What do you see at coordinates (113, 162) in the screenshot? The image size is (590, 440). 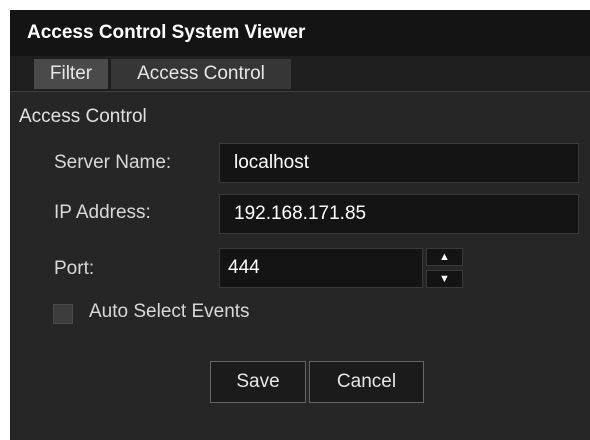 I see `server-name-label: Server Name:` at bounding box center [113, 162].